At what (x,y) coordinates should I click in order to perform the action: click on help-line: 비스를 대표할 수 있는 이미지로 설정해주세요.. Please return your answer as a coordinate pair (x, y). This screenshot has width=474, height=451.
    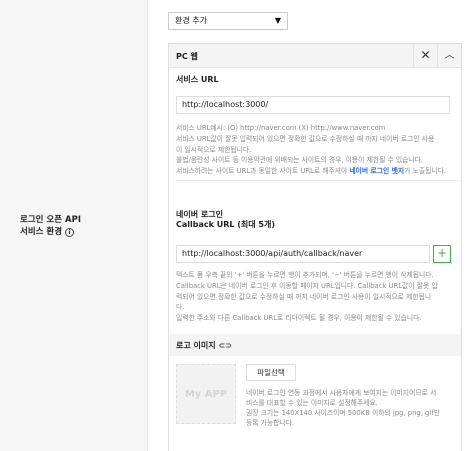
    Looking at the image, I should click on (312, 403).